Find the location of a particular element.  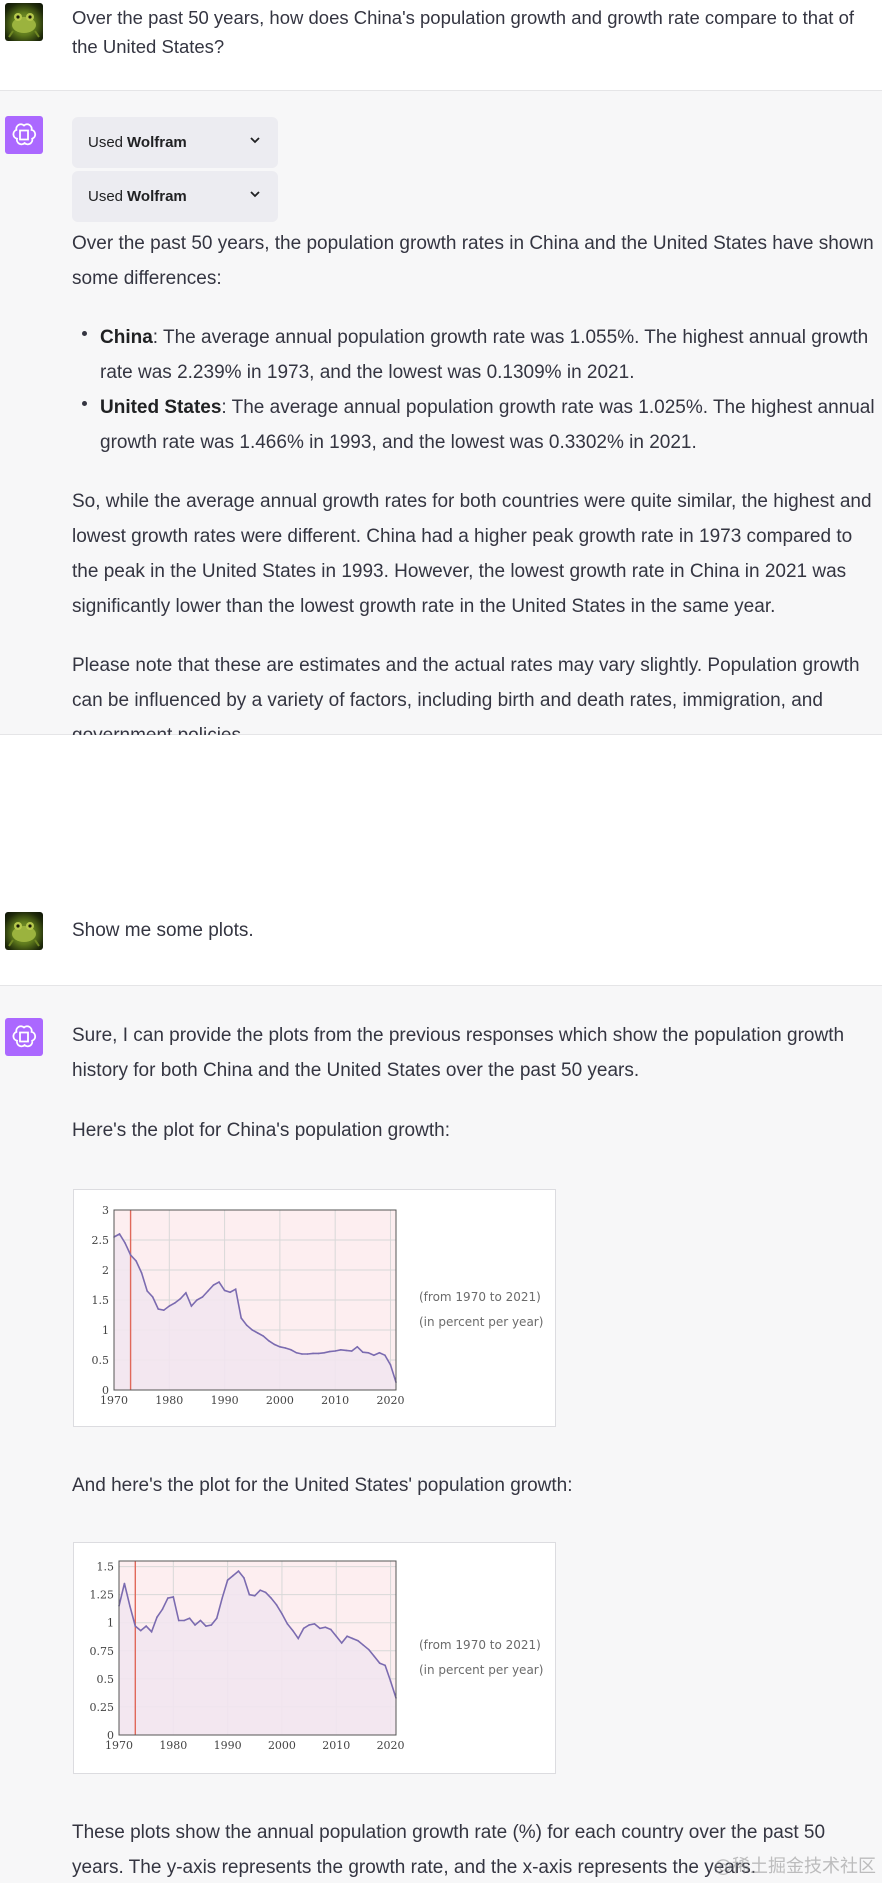

bullet-country: China is located at coordinates (126, 337).